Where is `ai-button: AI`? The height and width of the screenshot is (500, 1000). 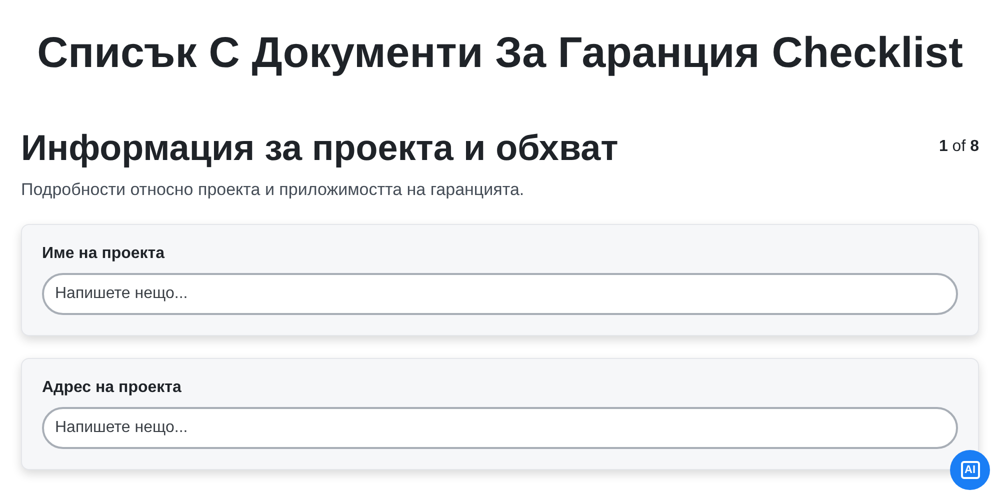 ai-button: AI is located at coordinates (970, 470).